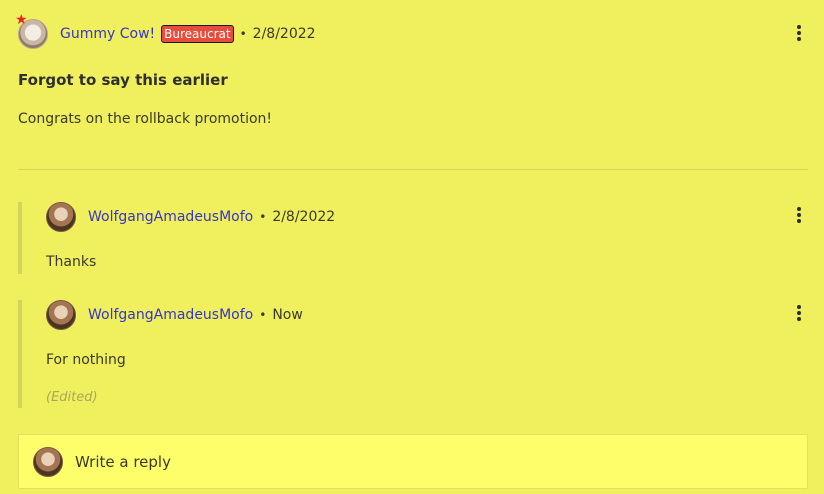 Image resolution: width=824 pixels, height=494 pixels. Describe the element at coordinates (413, 169) in the screenshot. I see `divider` at that location.